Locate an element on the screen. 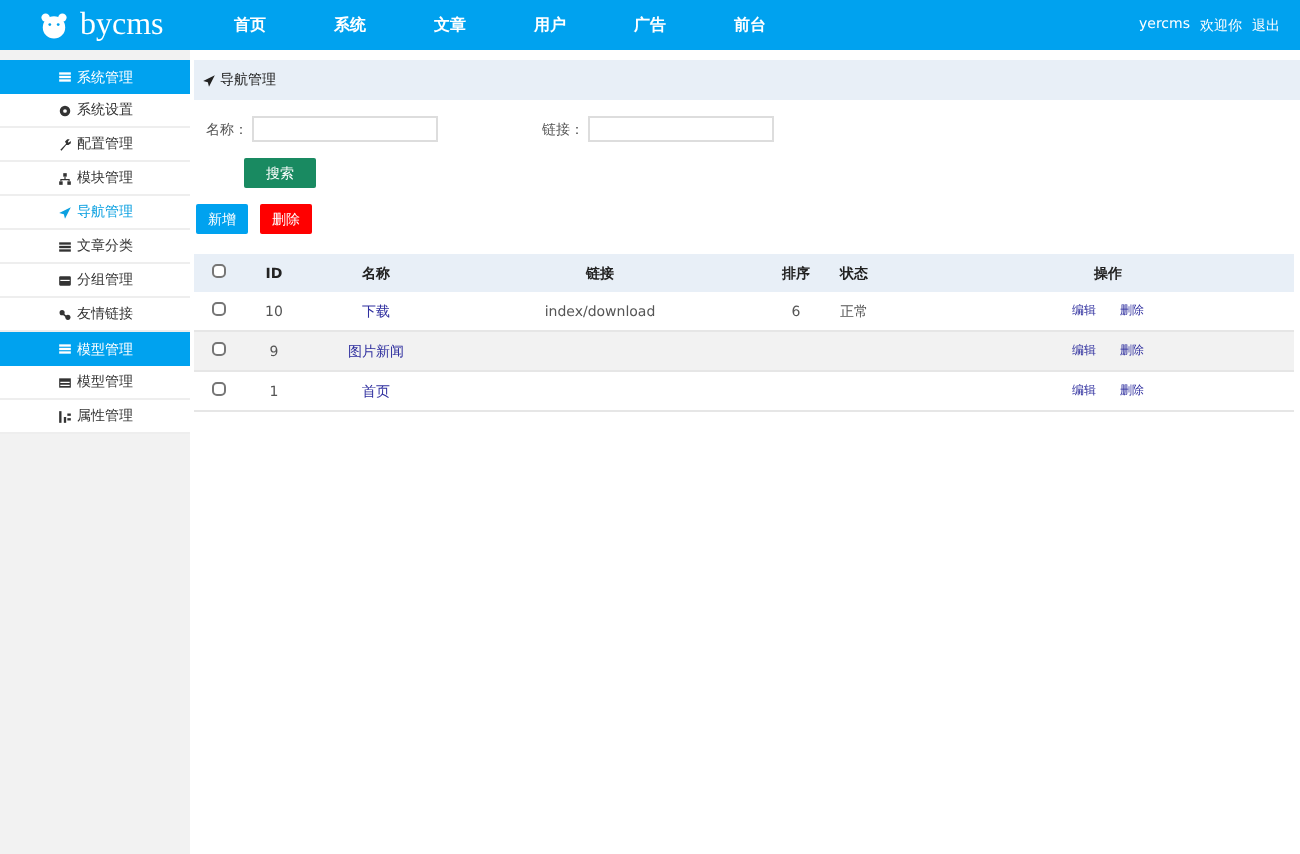  logo-text: bycms is located at coordinates (122, 25).